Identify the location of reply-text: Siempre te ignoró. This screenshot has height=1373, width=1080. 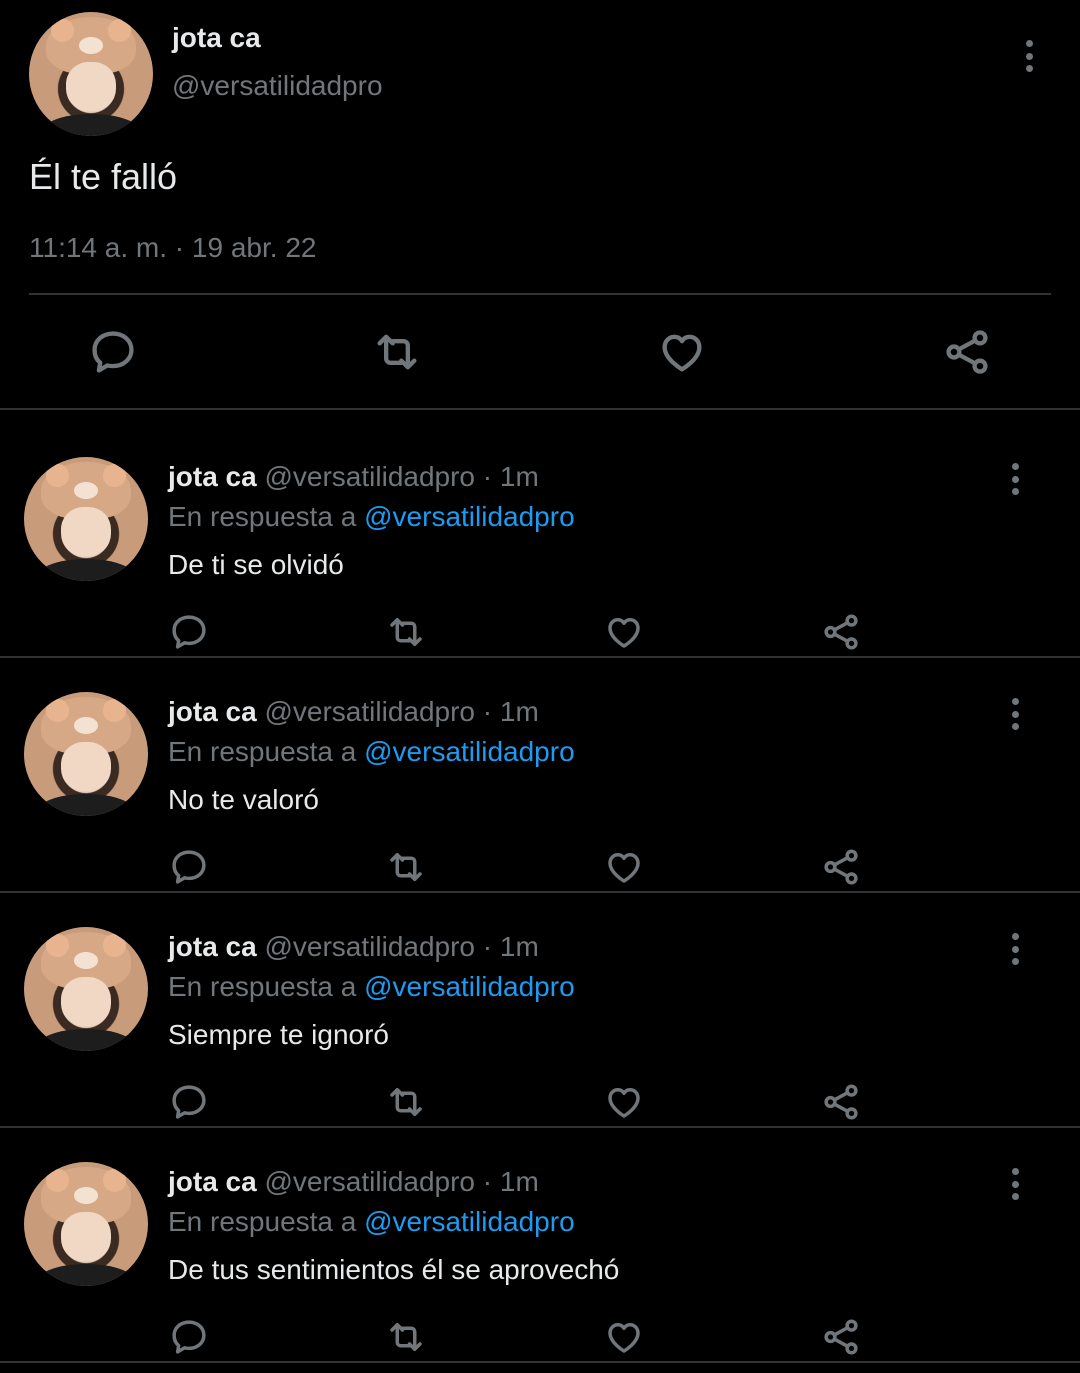
(279, 1034).